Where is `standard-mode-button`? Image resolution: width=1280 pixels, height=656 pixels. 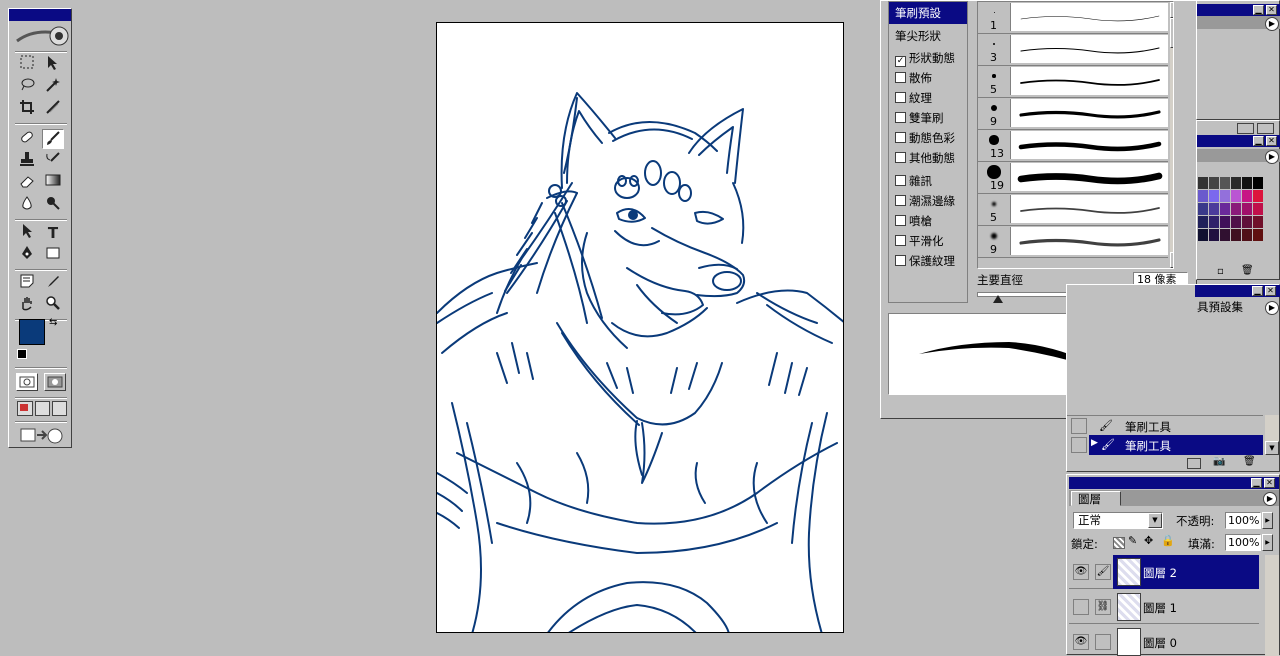
standard-mode-button is located at coordinates (27, 382).